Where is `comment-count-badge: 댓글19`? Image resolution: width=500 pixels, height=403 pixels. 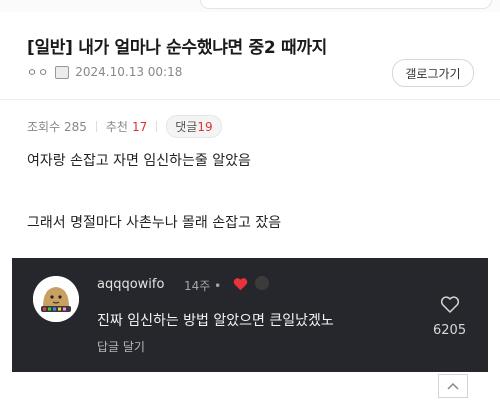
comment-count-badge: 댓글19 is located at coordinates (194, 126).